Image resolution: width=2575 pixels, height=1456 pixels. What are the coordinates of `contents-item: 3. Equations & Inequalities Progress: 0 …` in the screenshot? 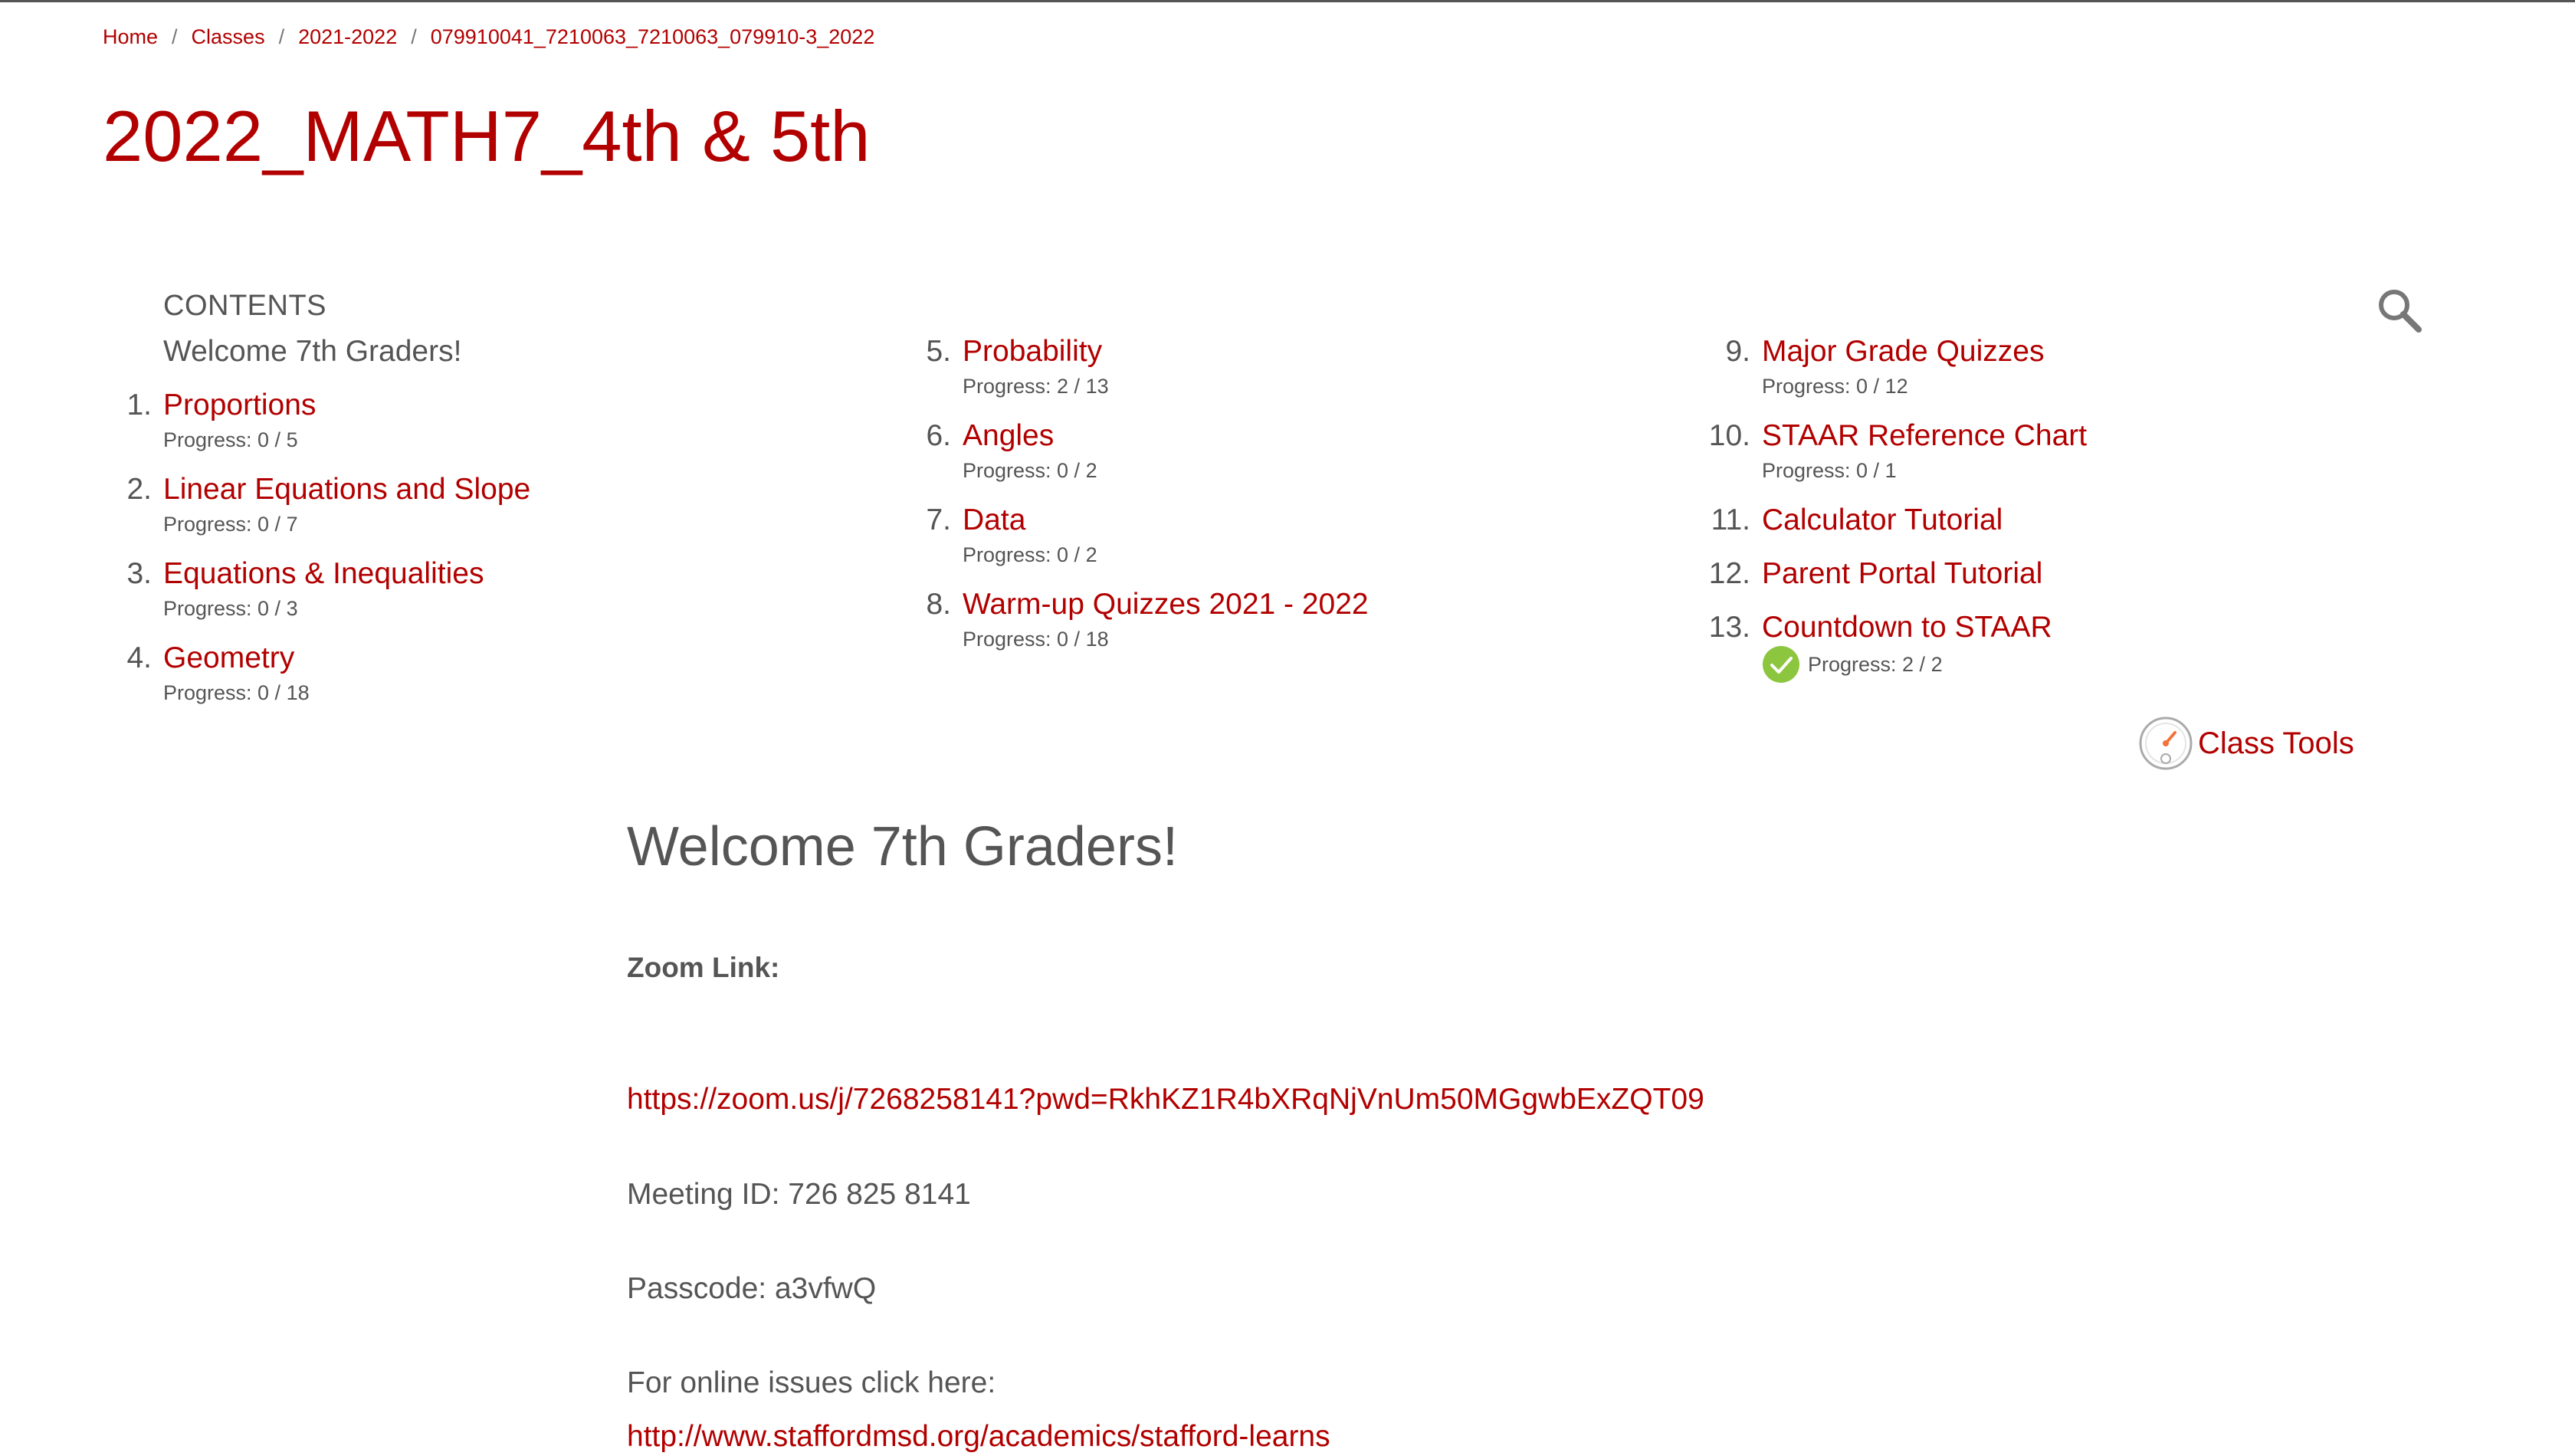 It's located at (486, 594).